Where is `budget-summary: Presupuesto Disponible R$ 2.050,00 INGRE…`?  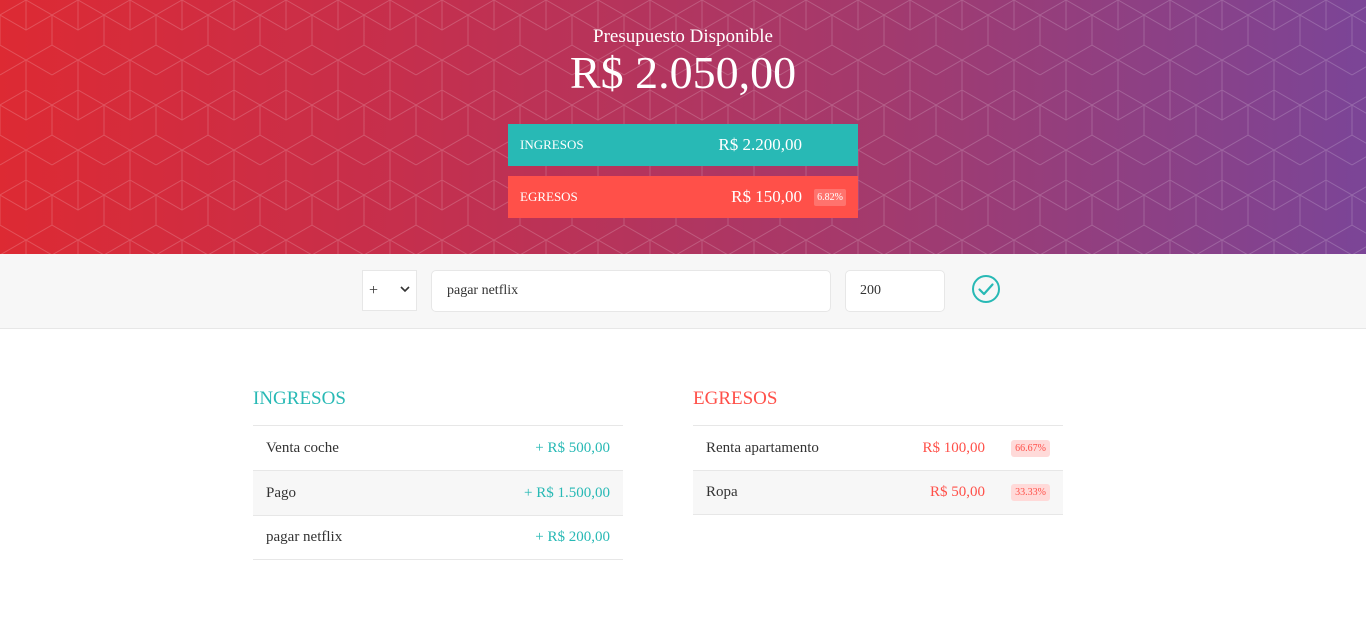 budget-summary: Presupuesto Disponible R$ 2.050,00 INGRE… is located at coordinates (683, 109).